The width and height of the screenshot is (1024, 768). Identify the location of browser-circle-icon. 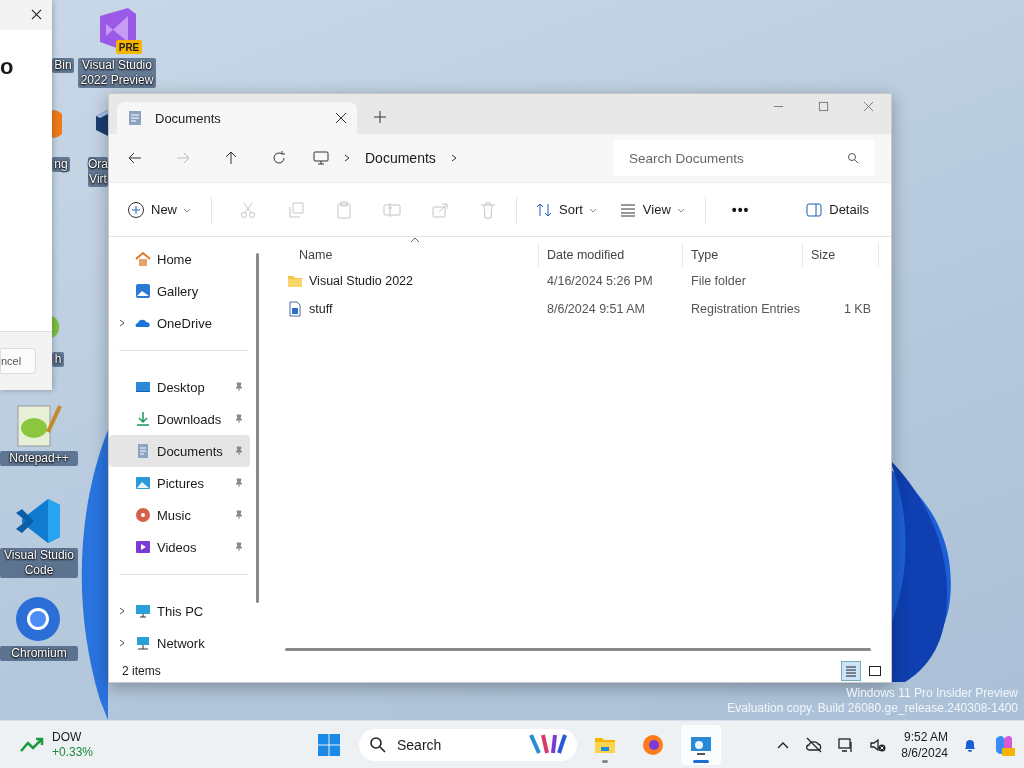
(38, 619).